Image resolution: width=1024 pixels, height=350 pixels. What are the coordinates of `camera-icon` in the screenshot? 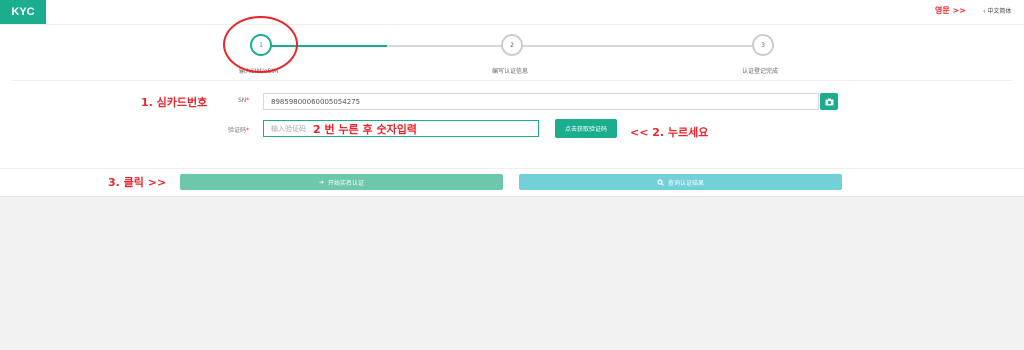 It's located at (829, 101).